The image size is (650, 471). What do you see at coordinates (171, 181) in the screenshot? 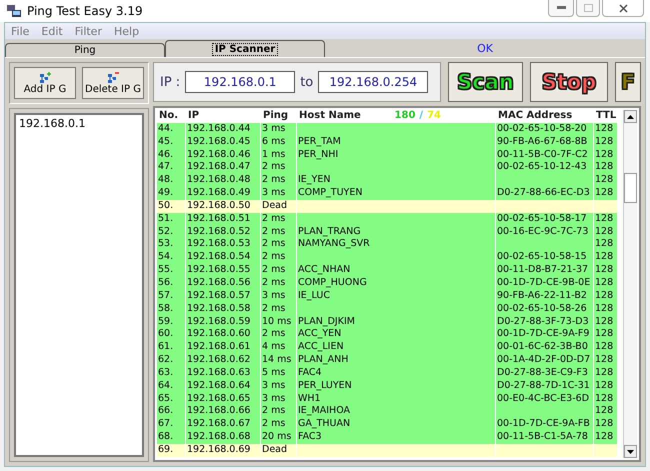
I see `row-number-cell: 48.` at bounding box center [171, 181].